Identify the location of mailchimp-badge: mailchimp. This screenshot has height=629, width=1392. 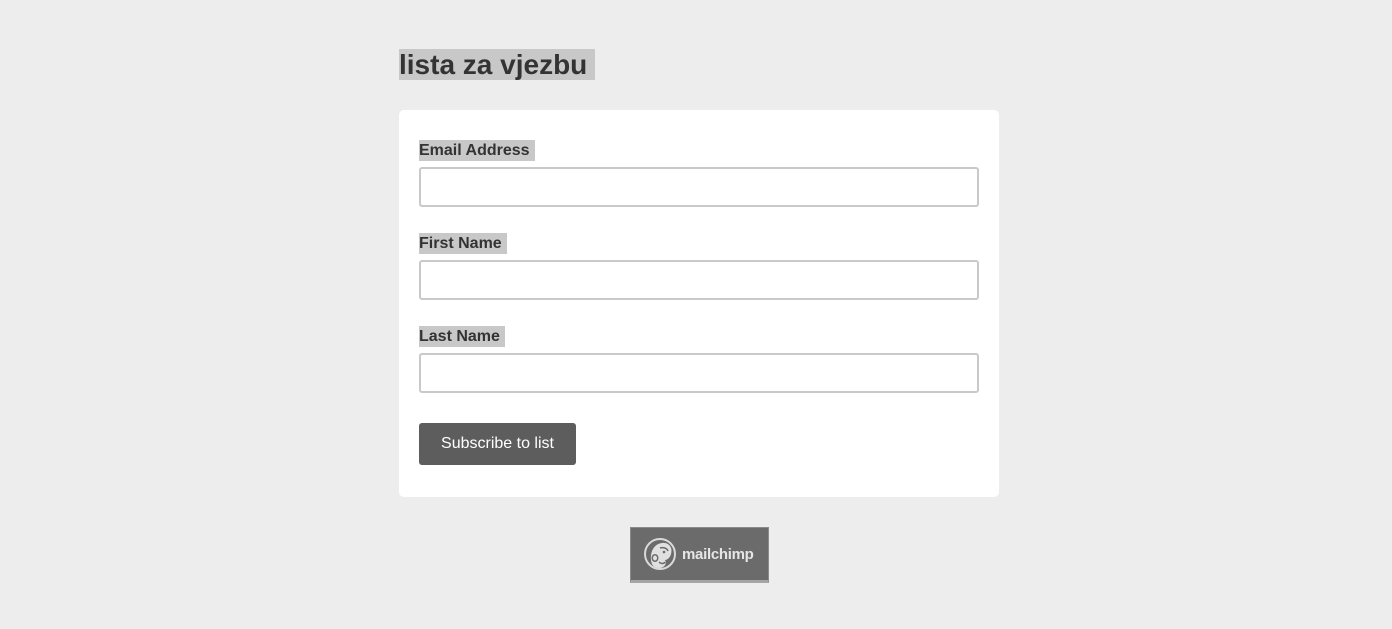
(699, 555).